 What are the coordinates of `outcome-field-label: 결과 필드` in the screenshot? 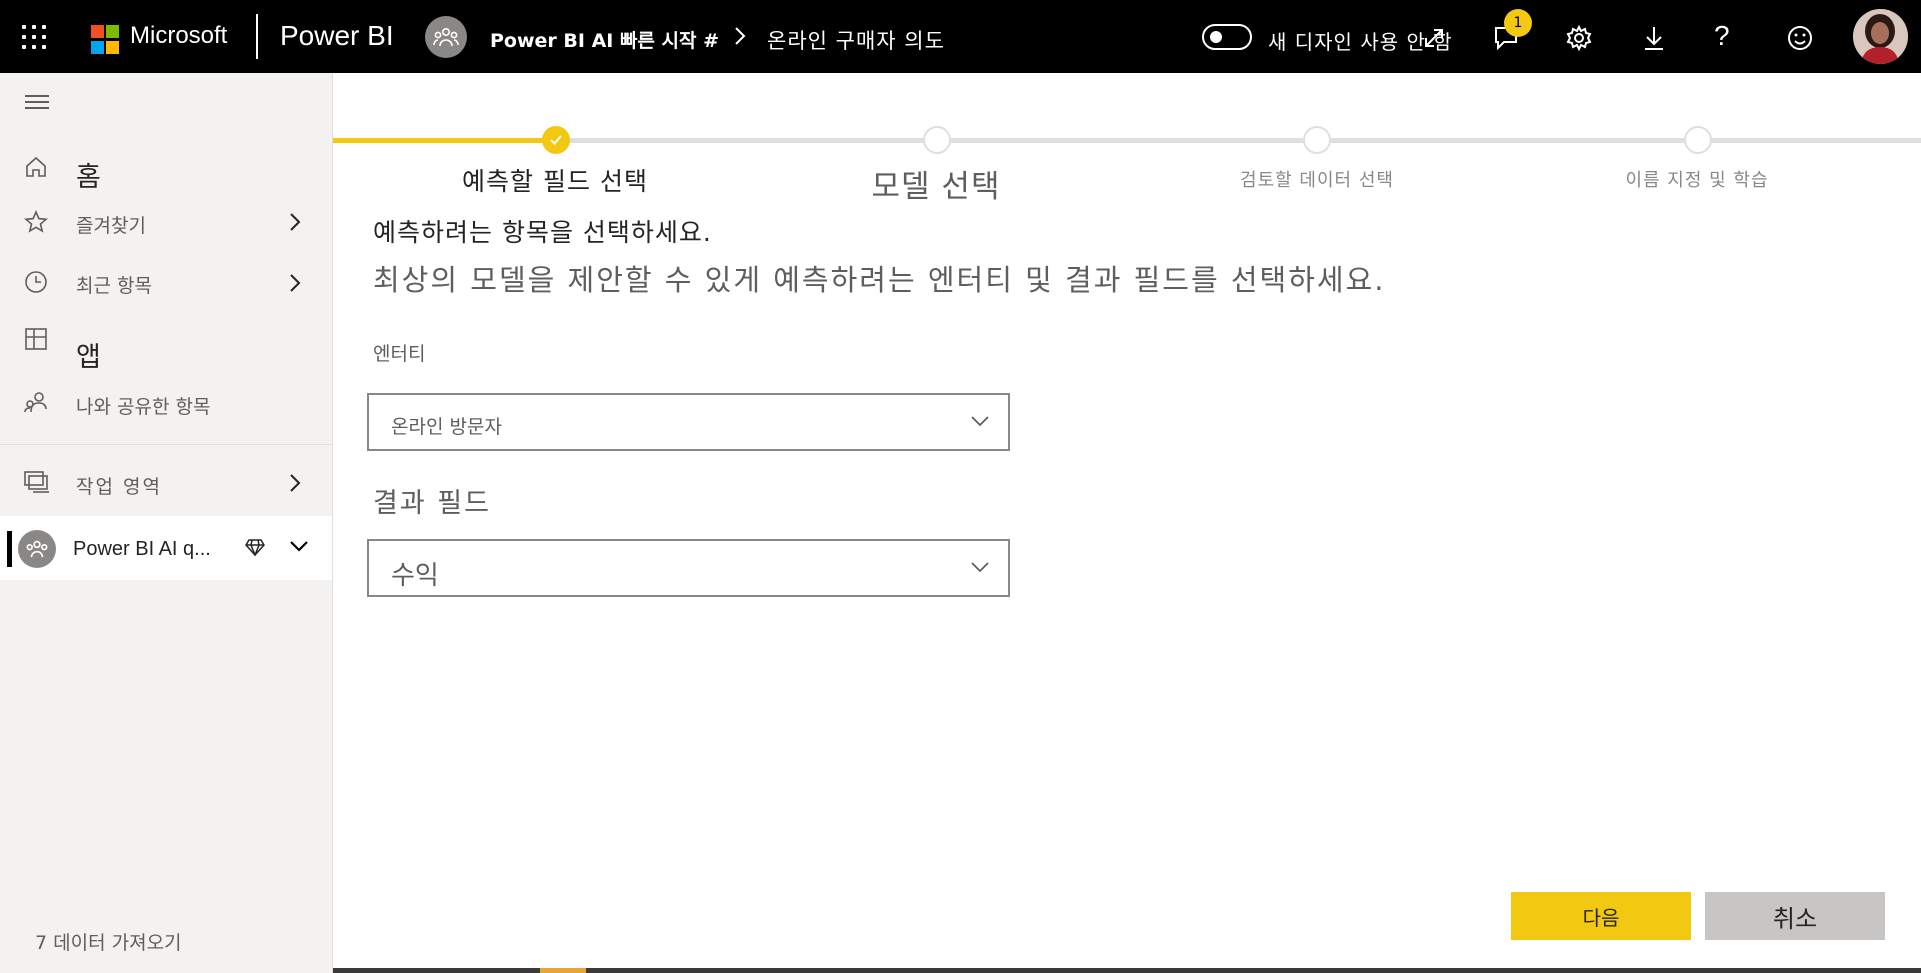 It's located at (432, 503).